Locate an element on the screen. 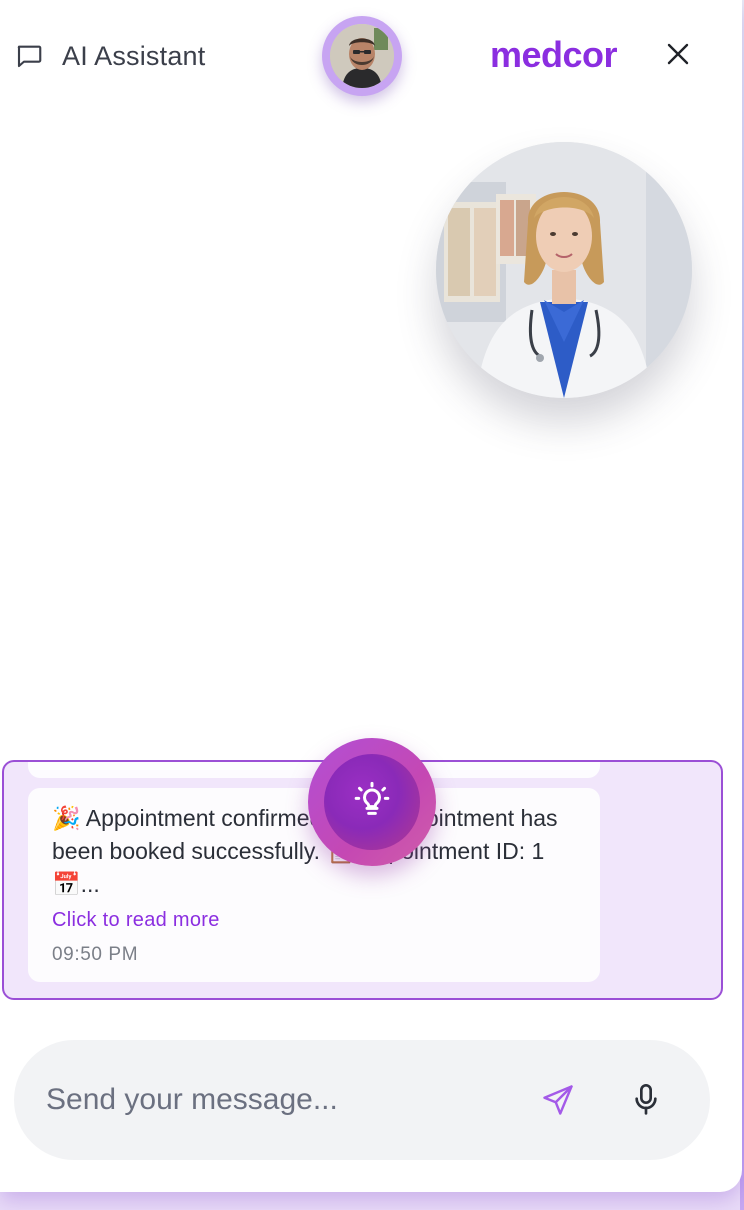  send-icon is located at coordinates (558, 1103).